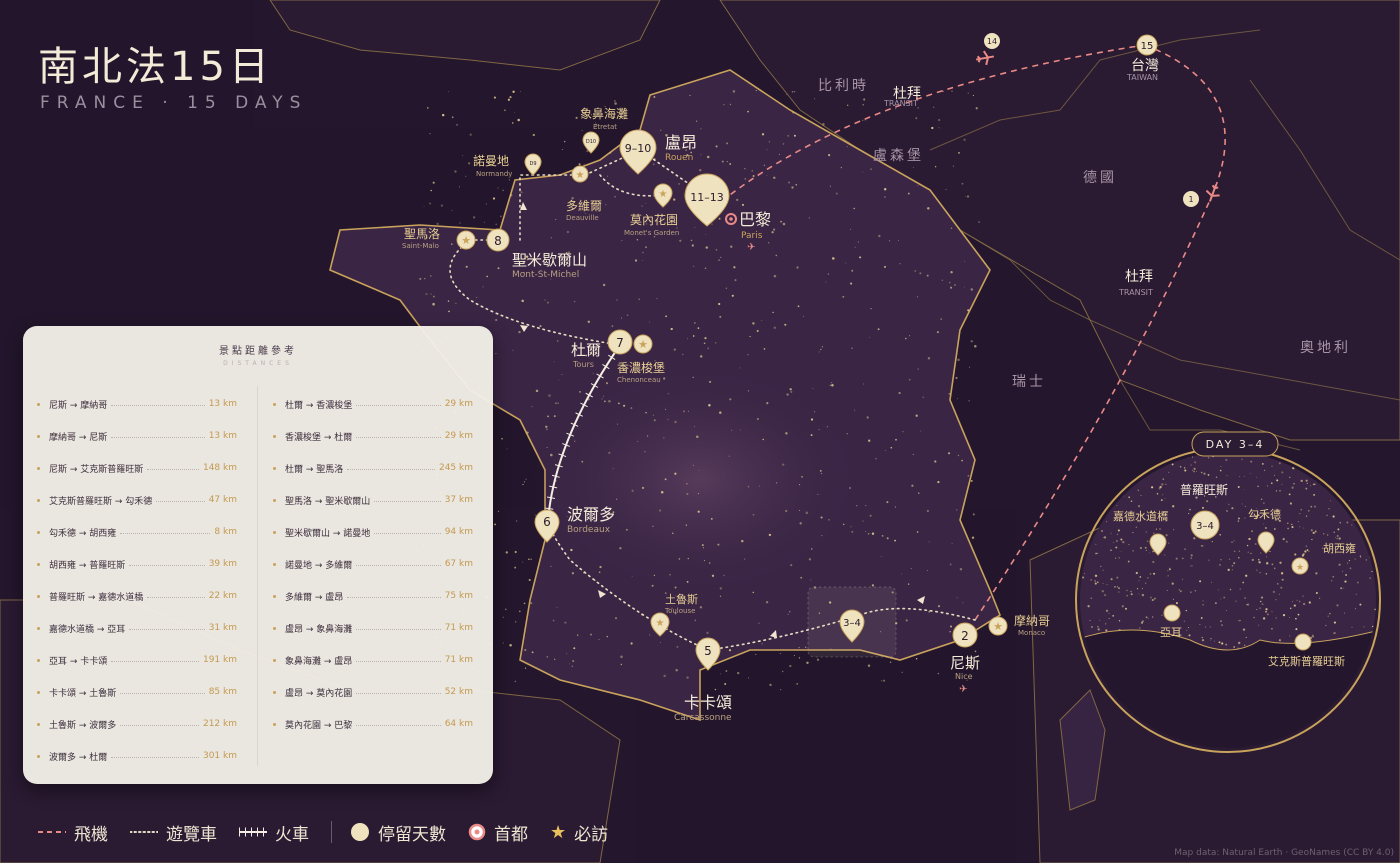 Image resolution: width=1400 pixels, height=863 pixels. I want to click on svg-text: 象鼻海灘, so click(604, 113).